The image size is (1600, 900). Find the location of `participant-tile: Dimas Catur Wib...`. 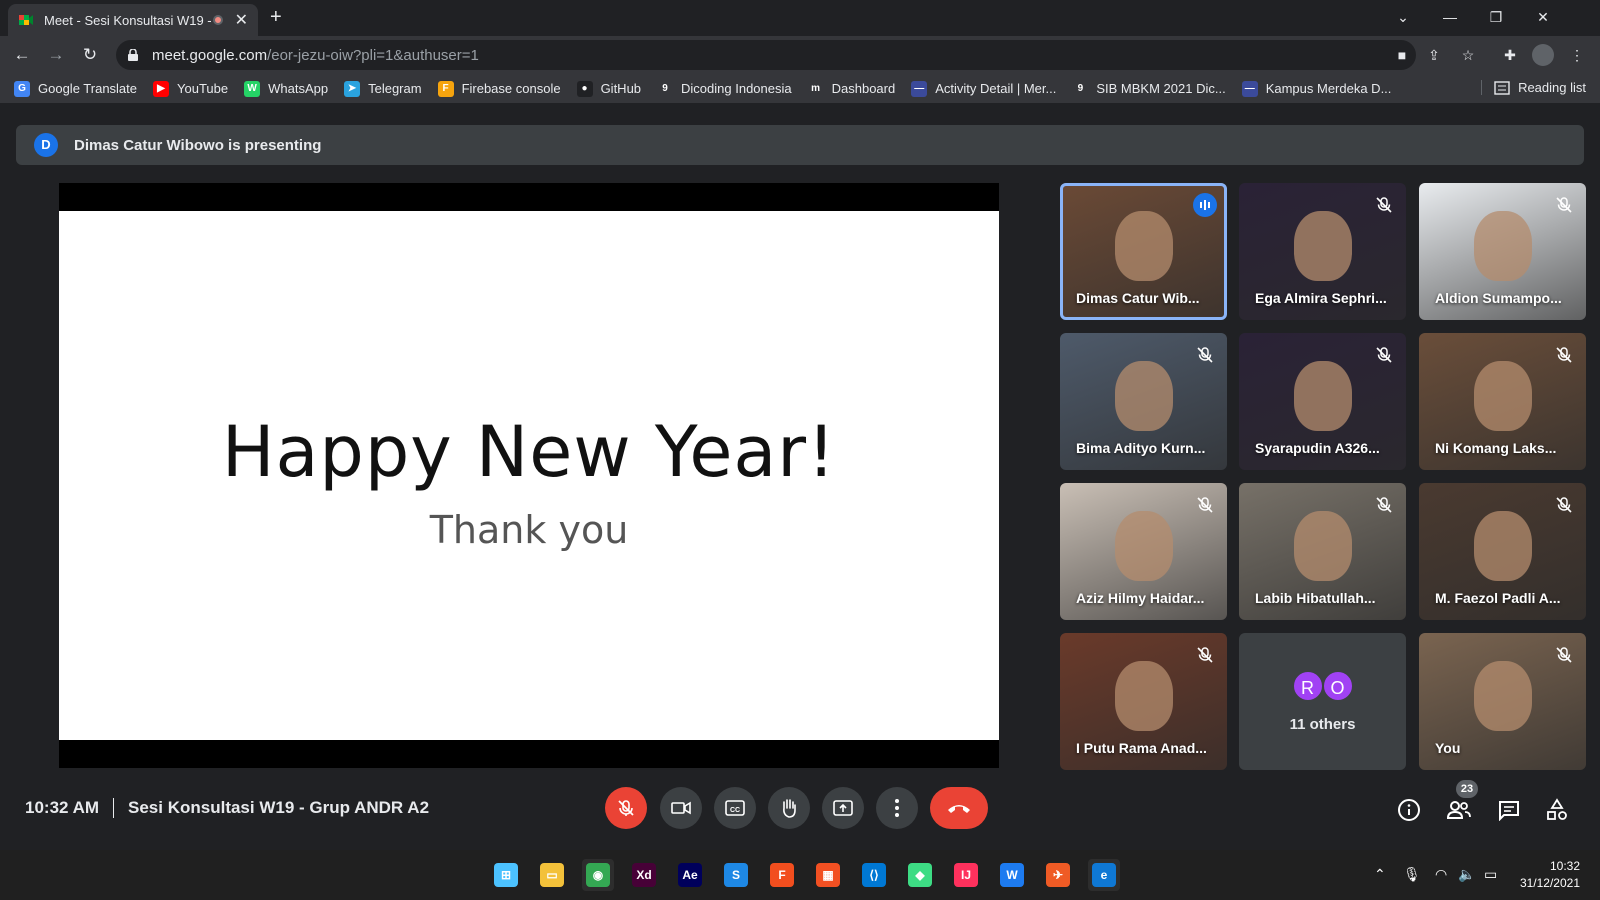

participant-tile: Dimas Catur Wib... is located at coordinates (1143, 251).